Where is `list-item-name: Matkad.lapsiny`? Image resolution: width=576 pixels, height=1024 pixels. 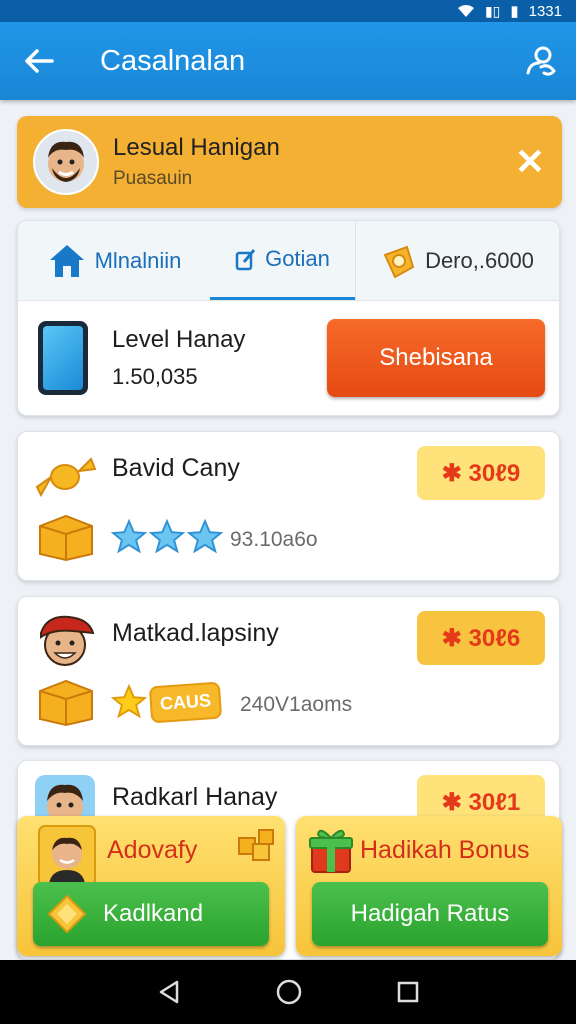
list-item-name: Matkad.lapsiny is located at coordinates (195, 633).